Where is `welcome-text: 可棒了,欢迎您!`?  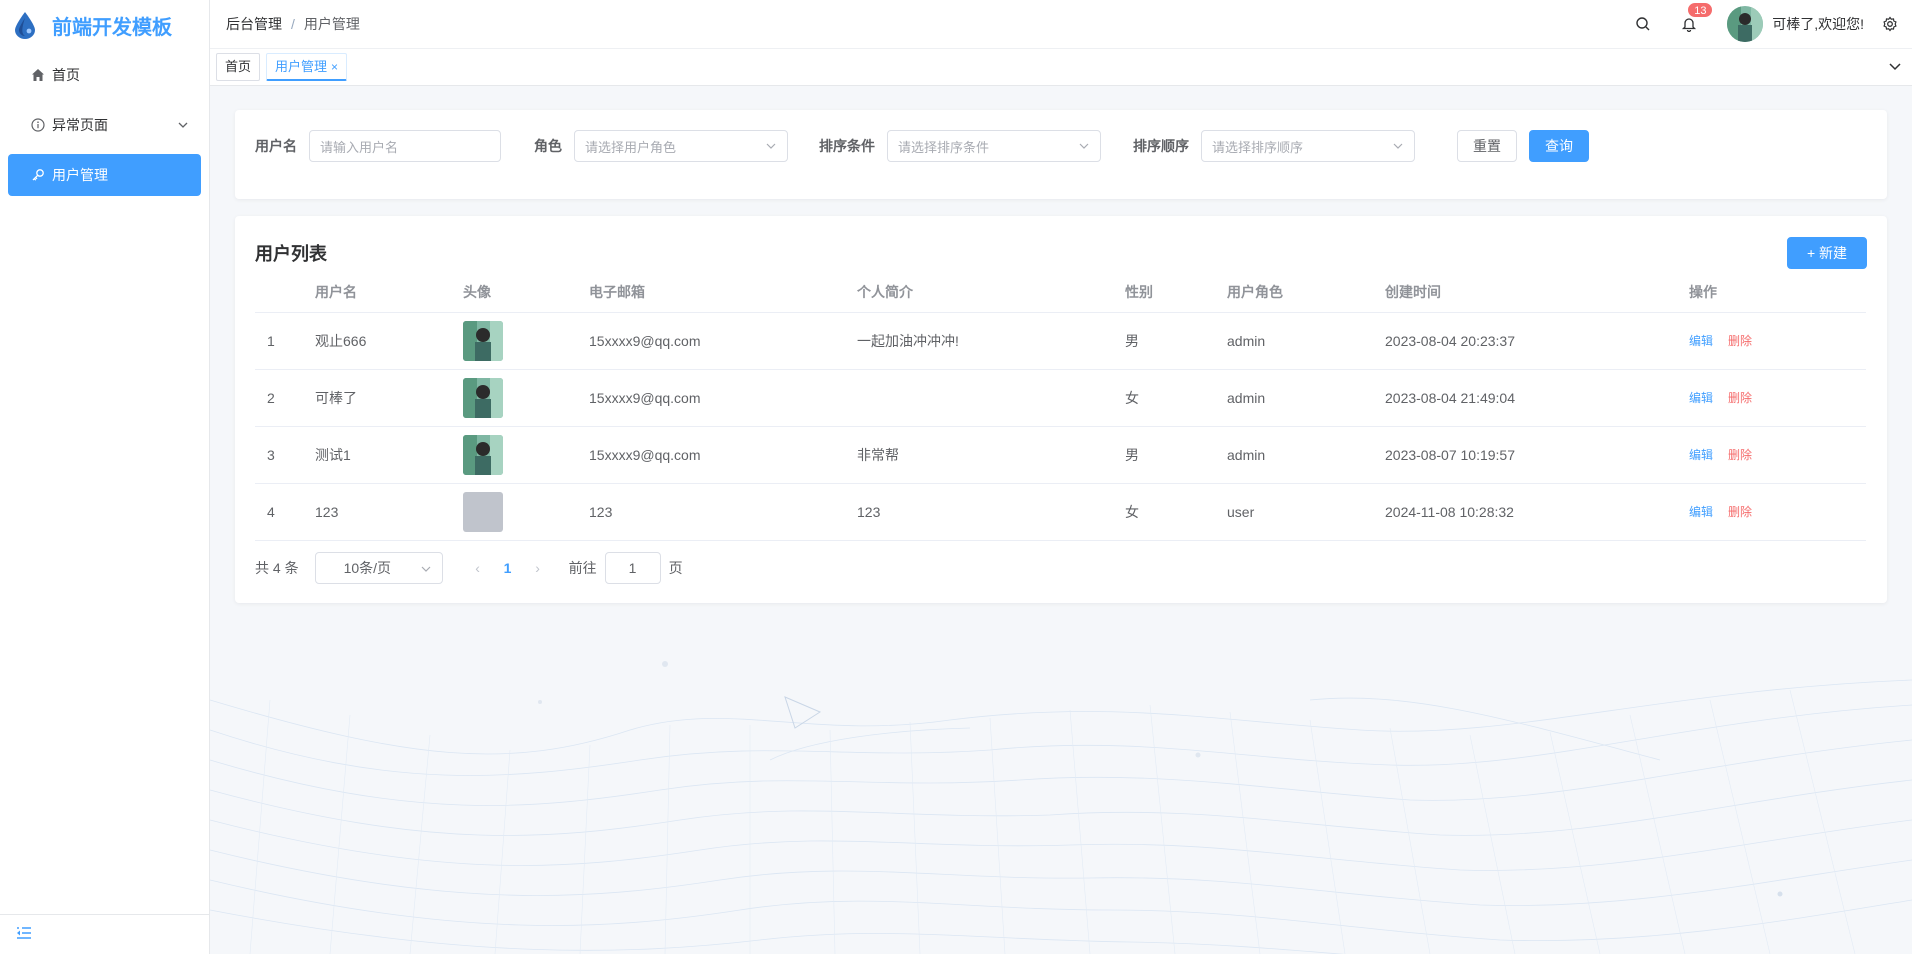 welcome-text: 可棒了,欢迎您! is located at coordinates (1818, 24).